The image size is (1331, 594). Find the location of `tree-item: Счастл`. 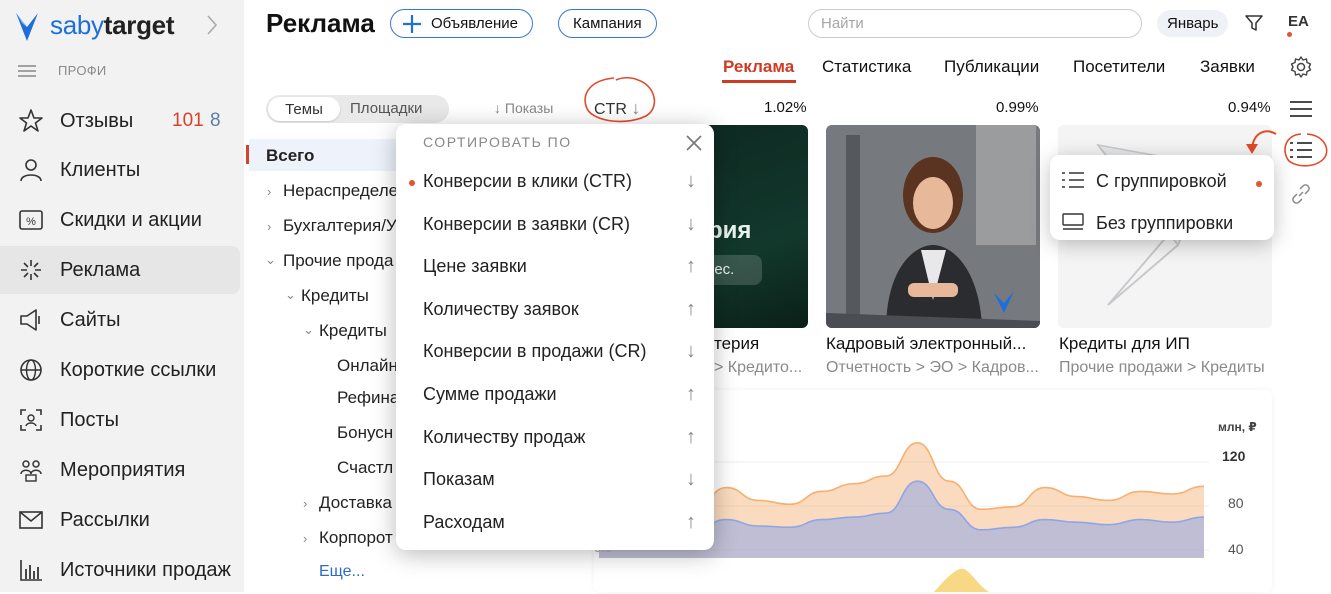

tree-item: Счастл is located at coordinates (365, 468).